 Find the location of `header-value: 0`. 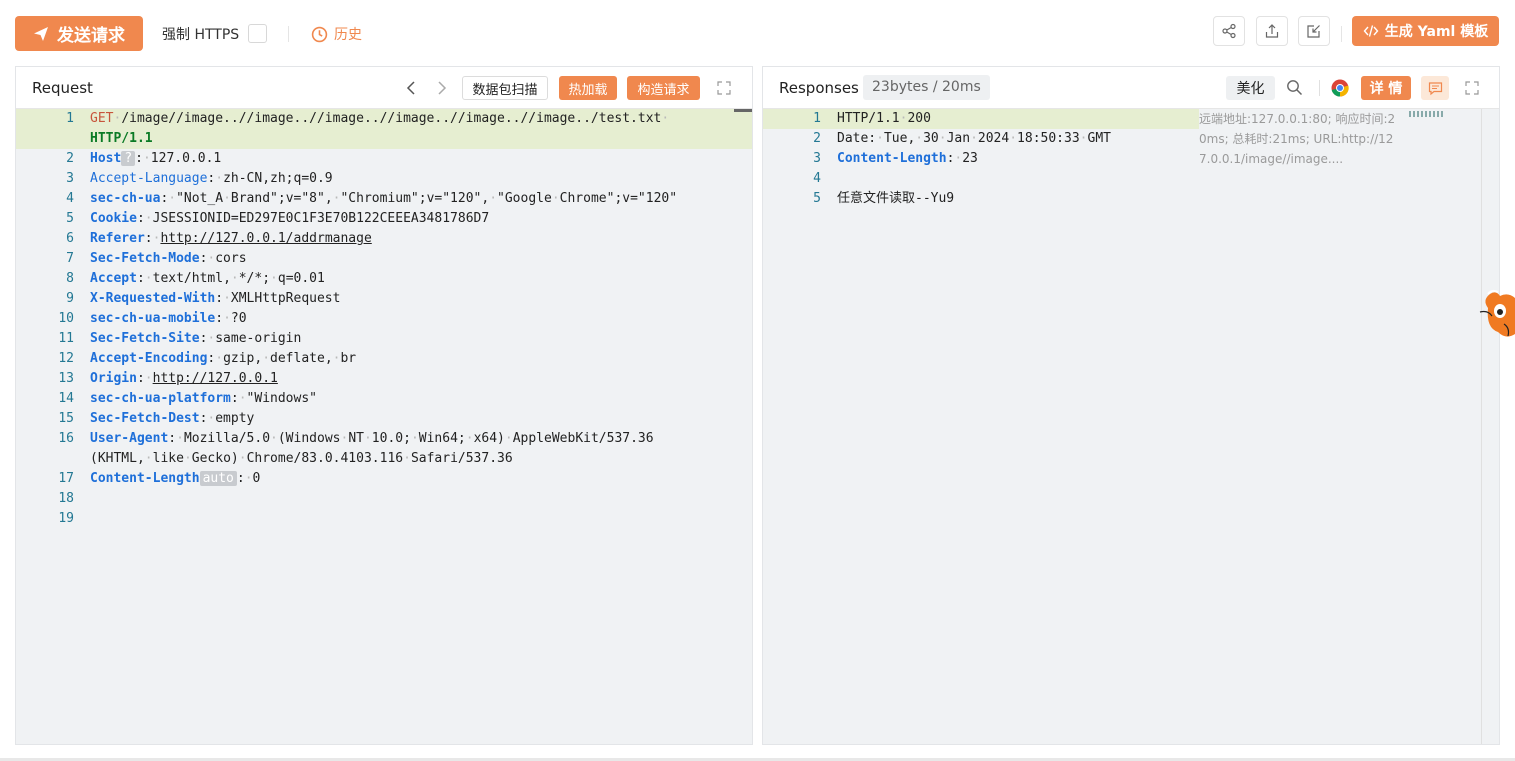

header-value: 0 is located at coordinates (256, 478).